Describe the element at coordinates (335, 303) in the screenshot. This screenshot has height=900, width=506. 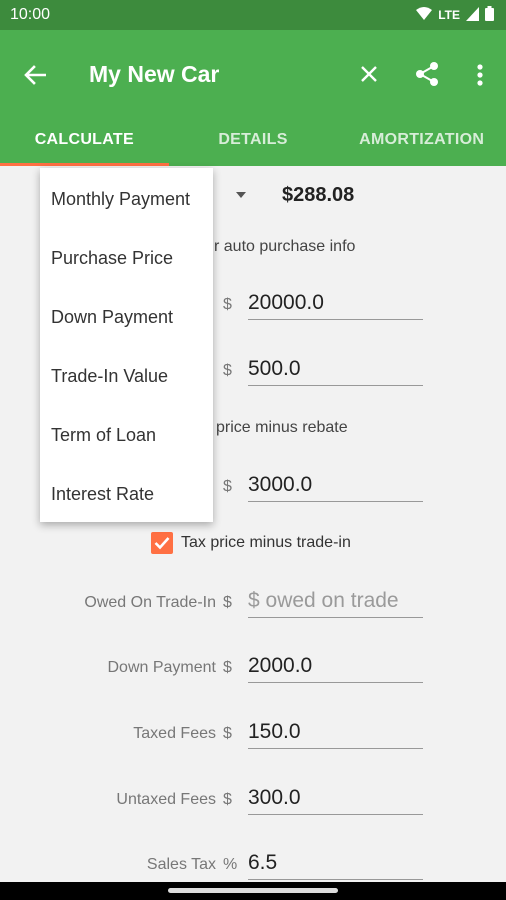
I see `purchase-price-input` at that location.